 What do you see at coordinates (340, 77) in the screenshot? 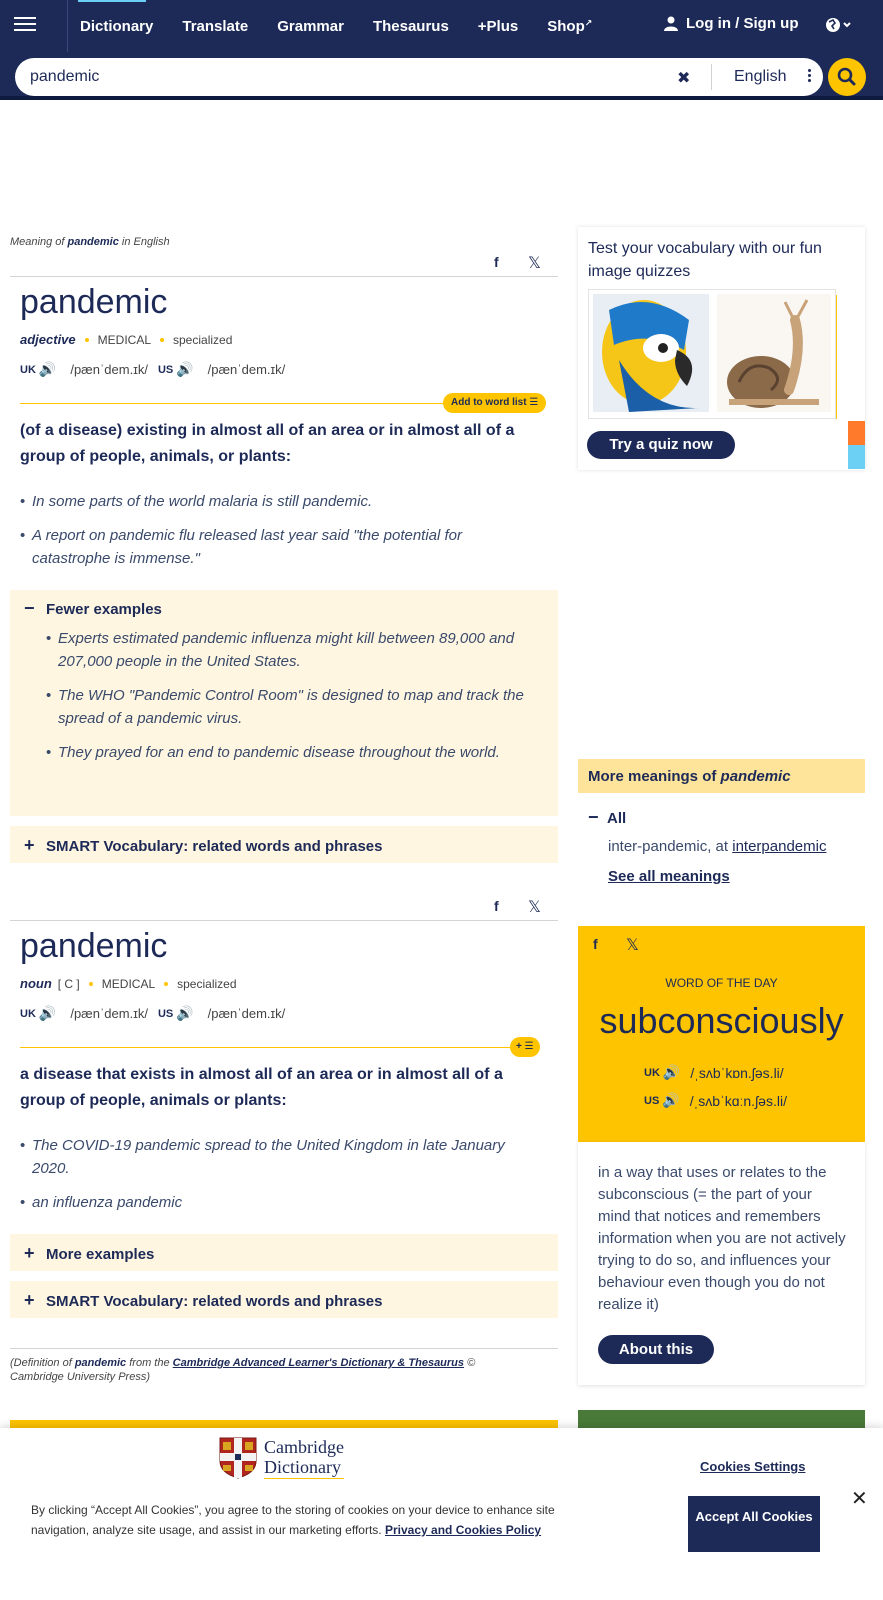
I see `search-input` at bounding box center [340, 77].